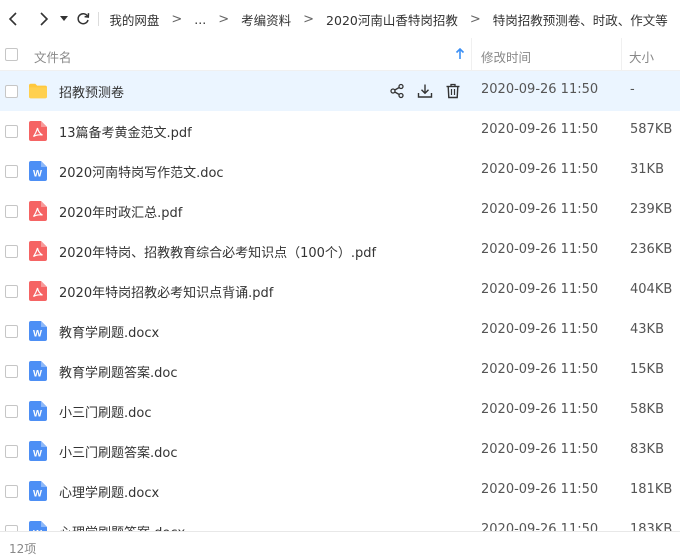 The width and height of the screenshot is (680, 560). I want to click on file-row: W 小三门刷题答案.doc 2020-09-26 11:50 83KB, so click(340, 451).